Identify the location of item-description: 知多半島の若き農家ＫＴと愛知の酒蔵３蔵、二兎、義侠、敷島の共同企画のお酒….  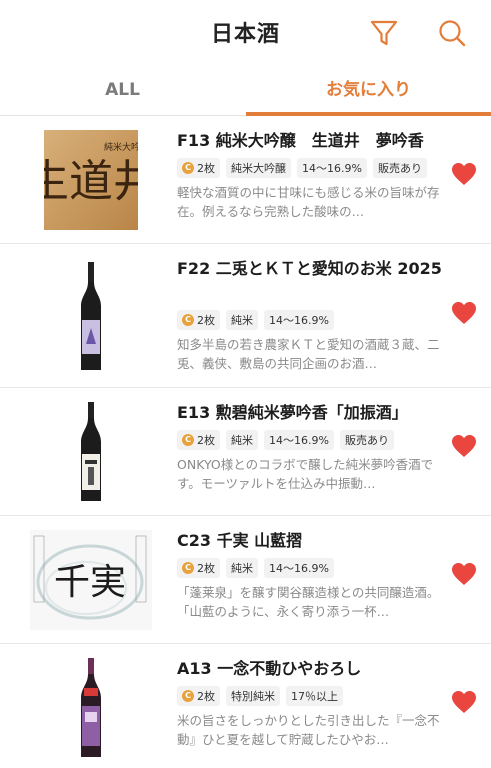
(308, 354).